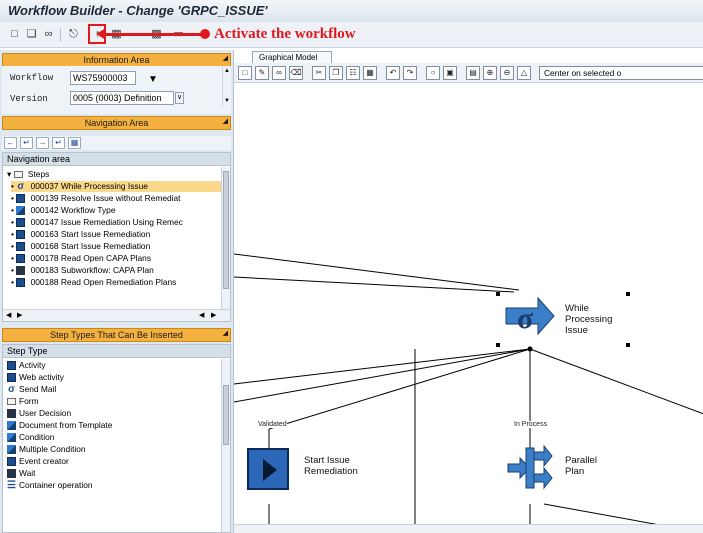  I want to click on tree-item-label: 000037 While Processing Issue, so click(89, 186).